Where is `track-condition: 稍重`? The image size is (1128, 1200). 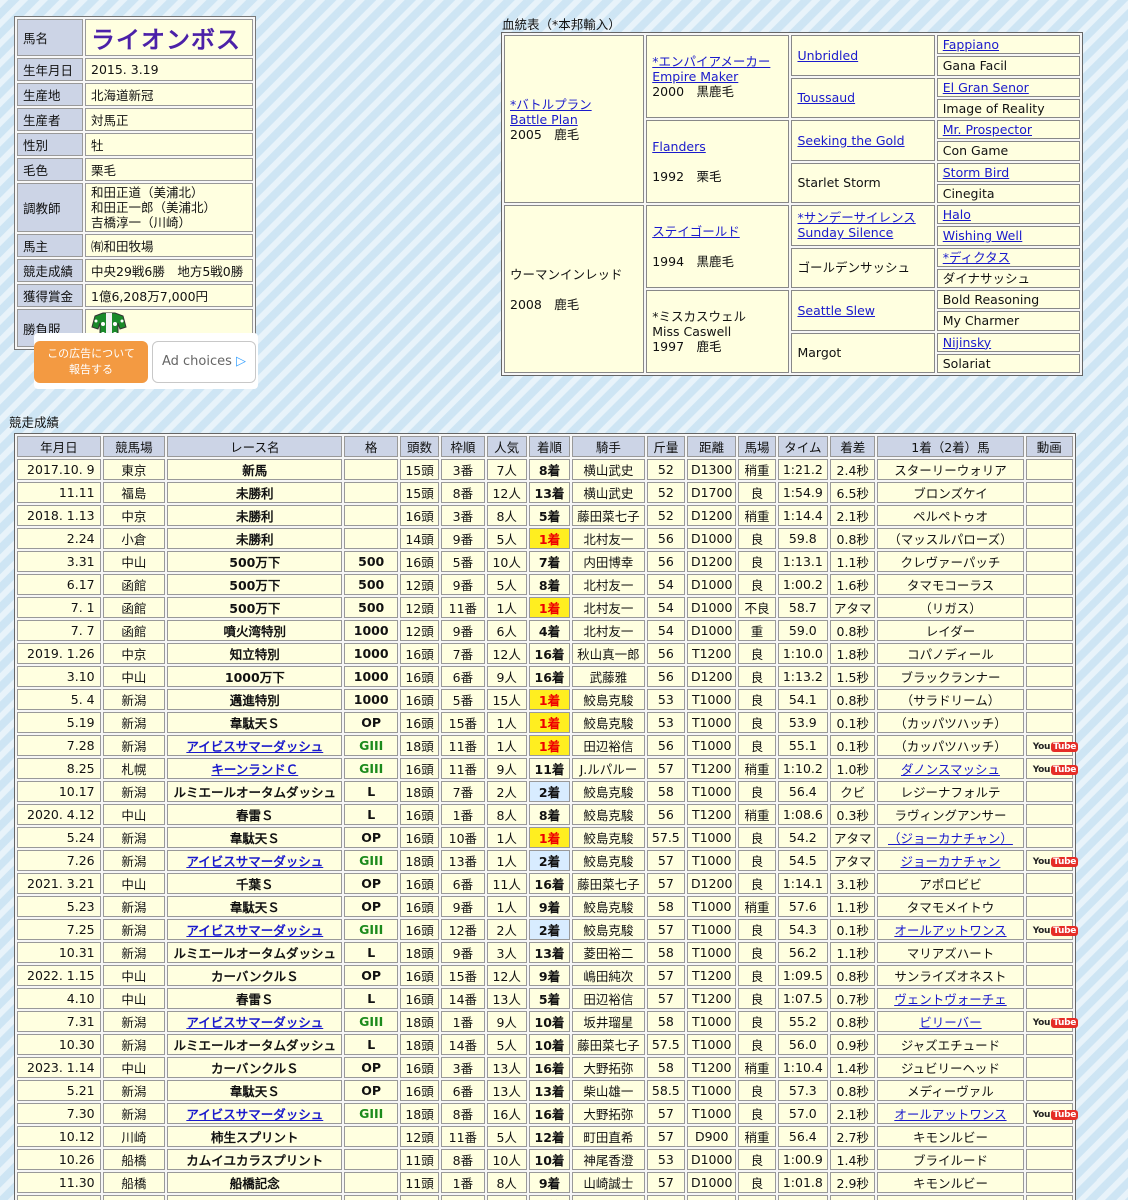
track-condition: 稍重 is located at coordinates (757, 814).